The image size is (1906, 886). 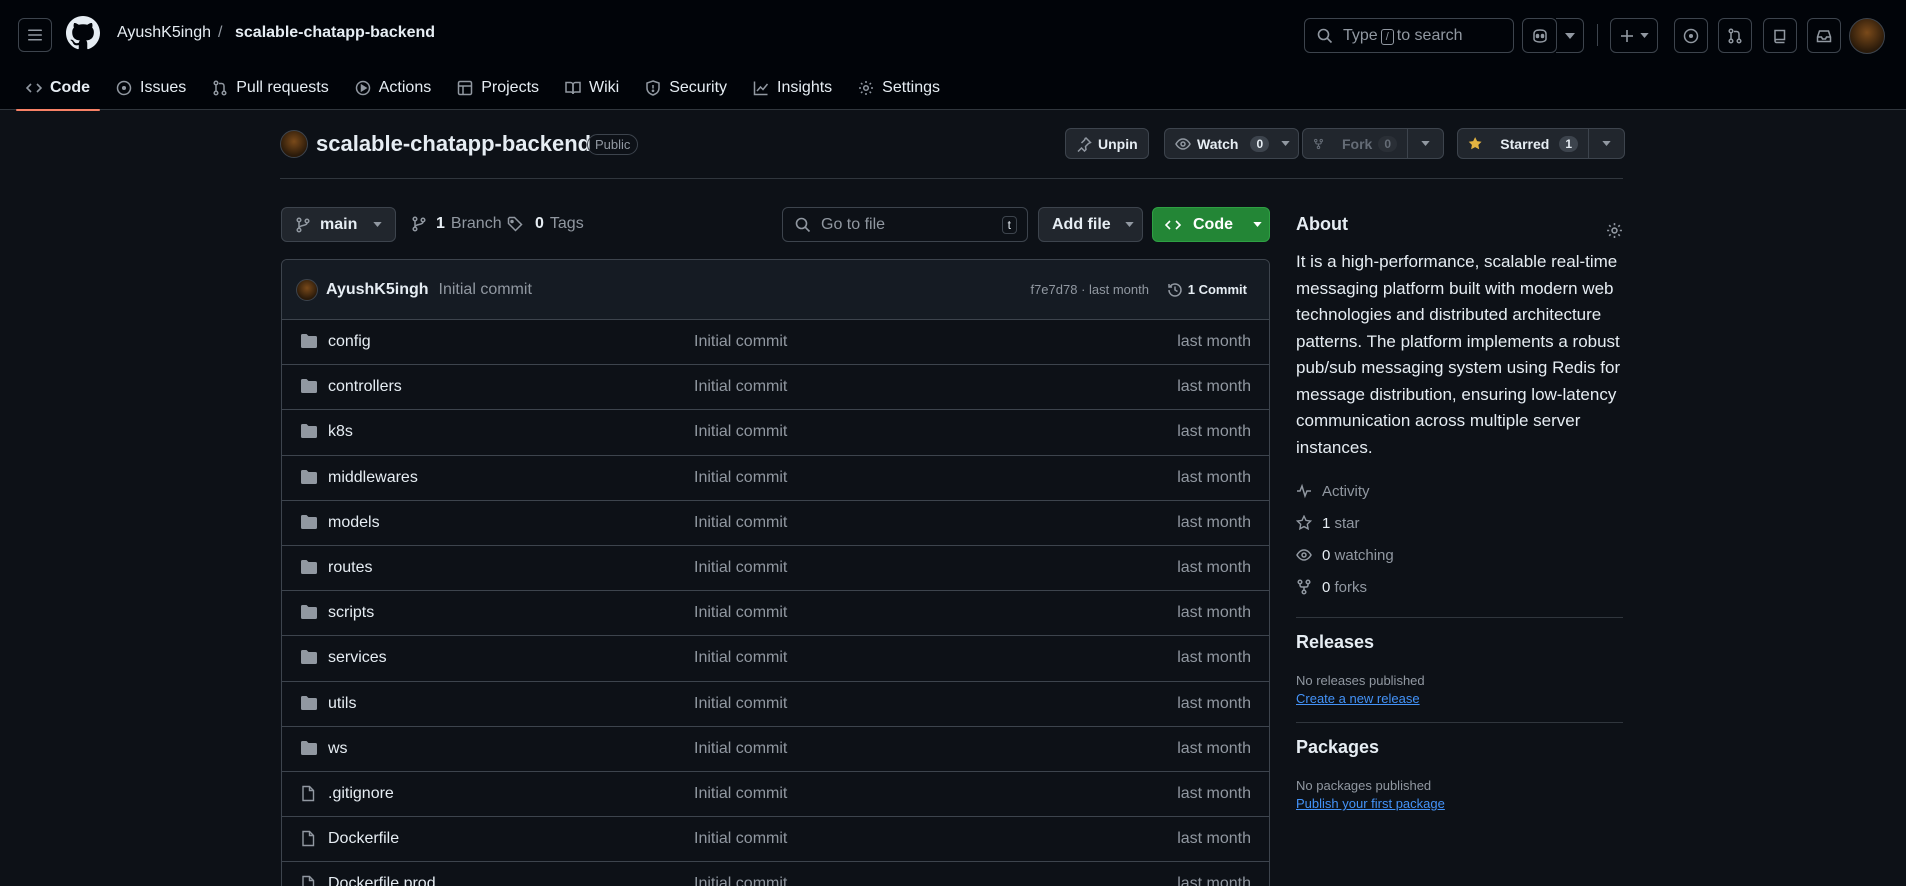 What do you see at coordinates (361, 794) in the screenshot?
I see `file-name-link: .gitignore` at bounding box center [361, 794].